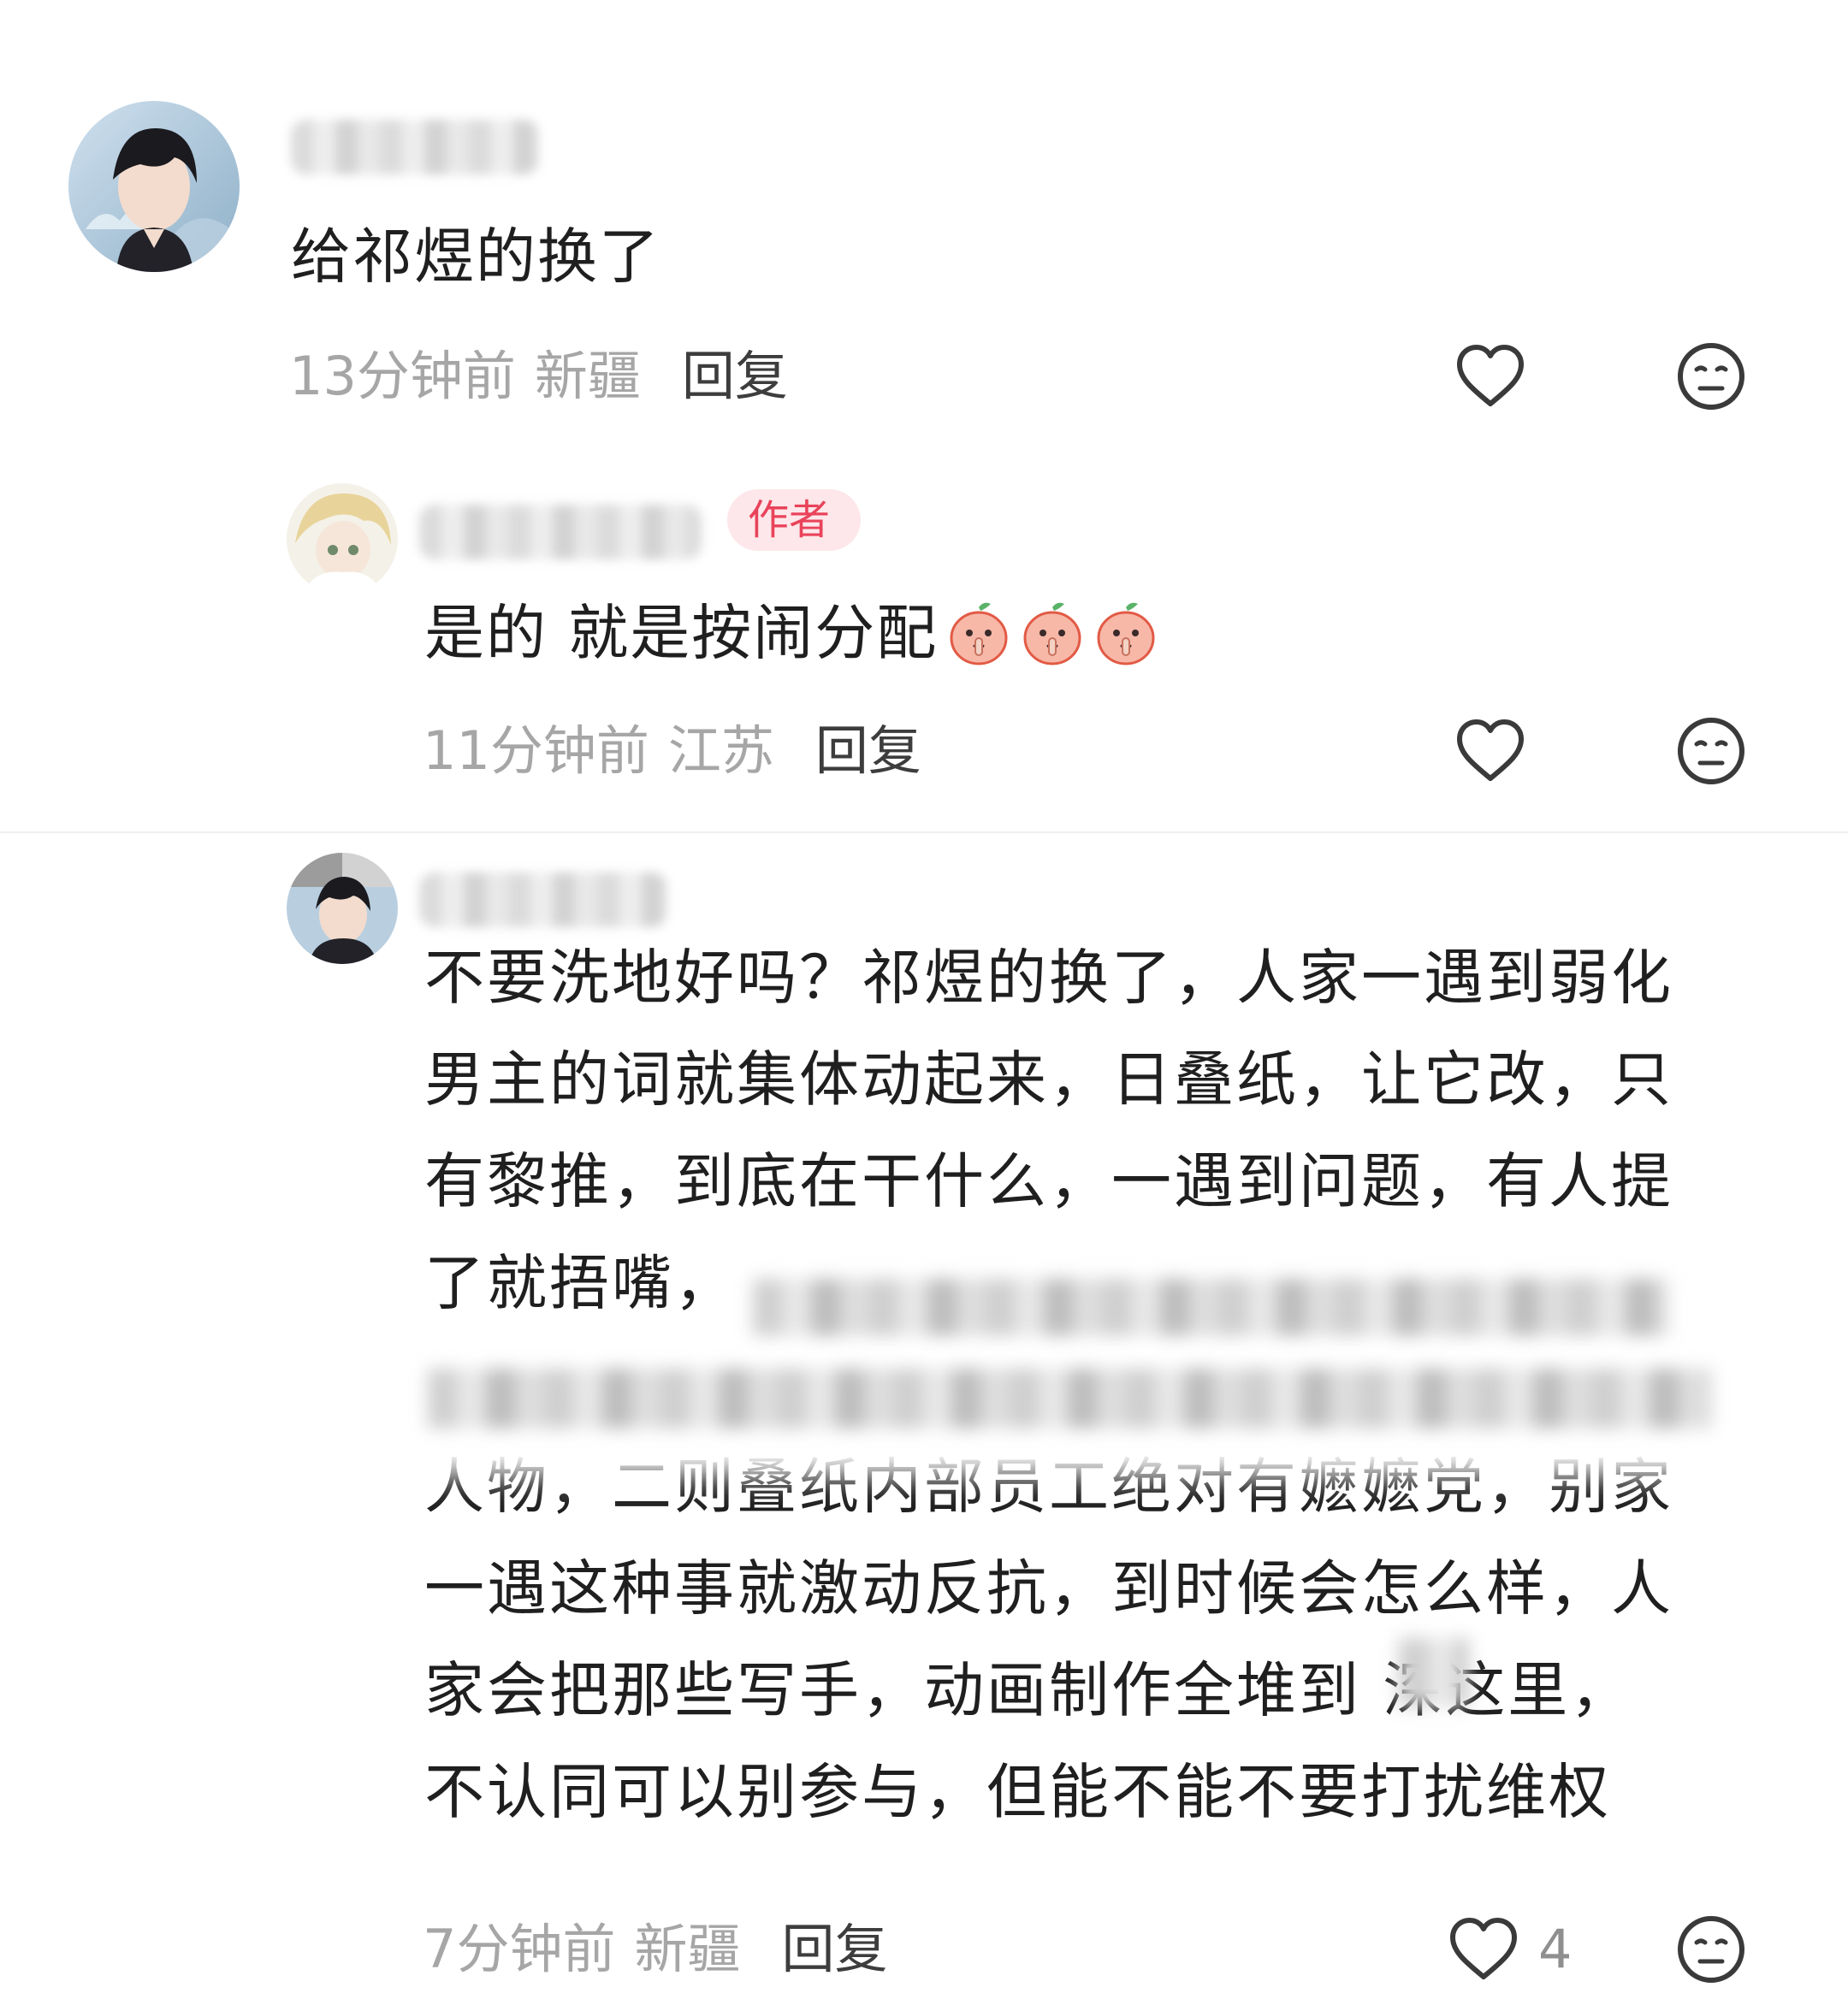 This screenshot has width=1848, height=2005. What do you see at coordinates (1048, 978) in the screenshot?
I see `comment-text-line: 不要洗地好吗？祁煜的换了，人家一遇到弱化` at bounding box center [1048, 978].